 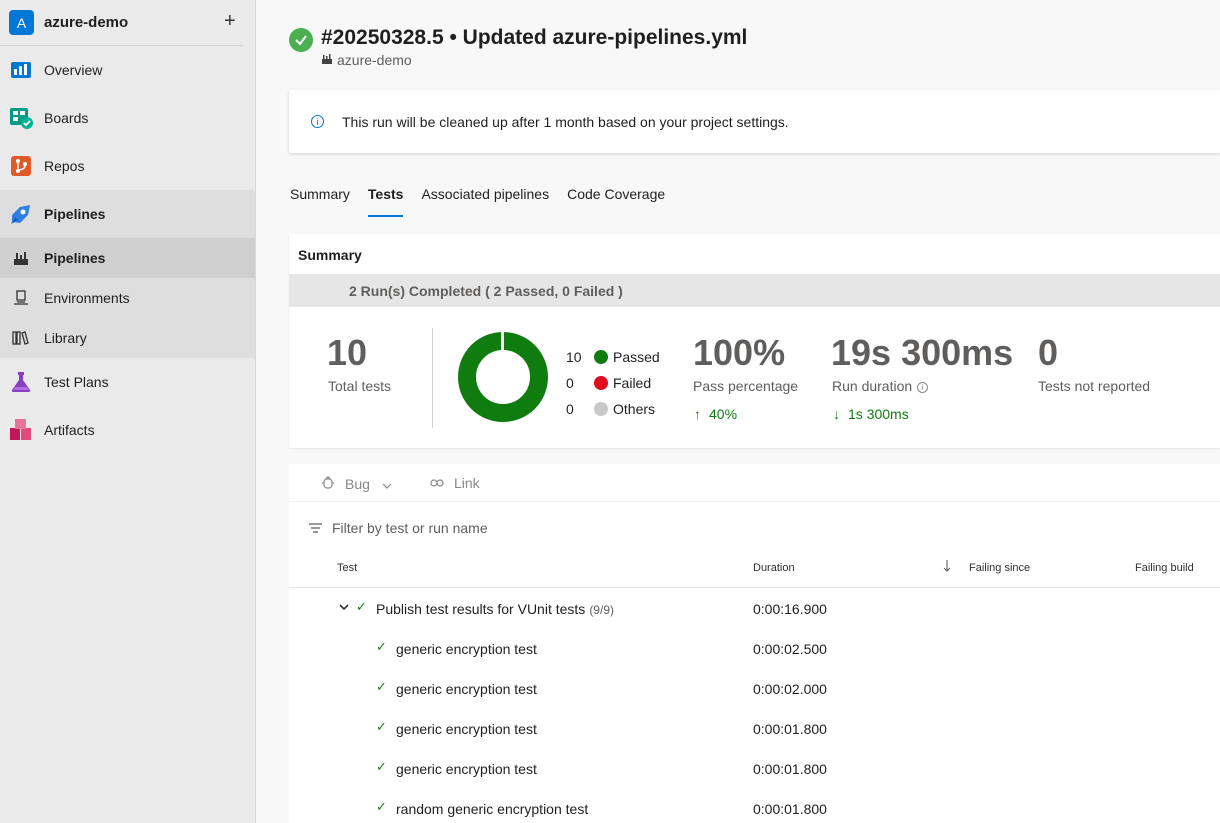 I want to click on arrow-up-icon: ↑, so click(x=697, y=414).